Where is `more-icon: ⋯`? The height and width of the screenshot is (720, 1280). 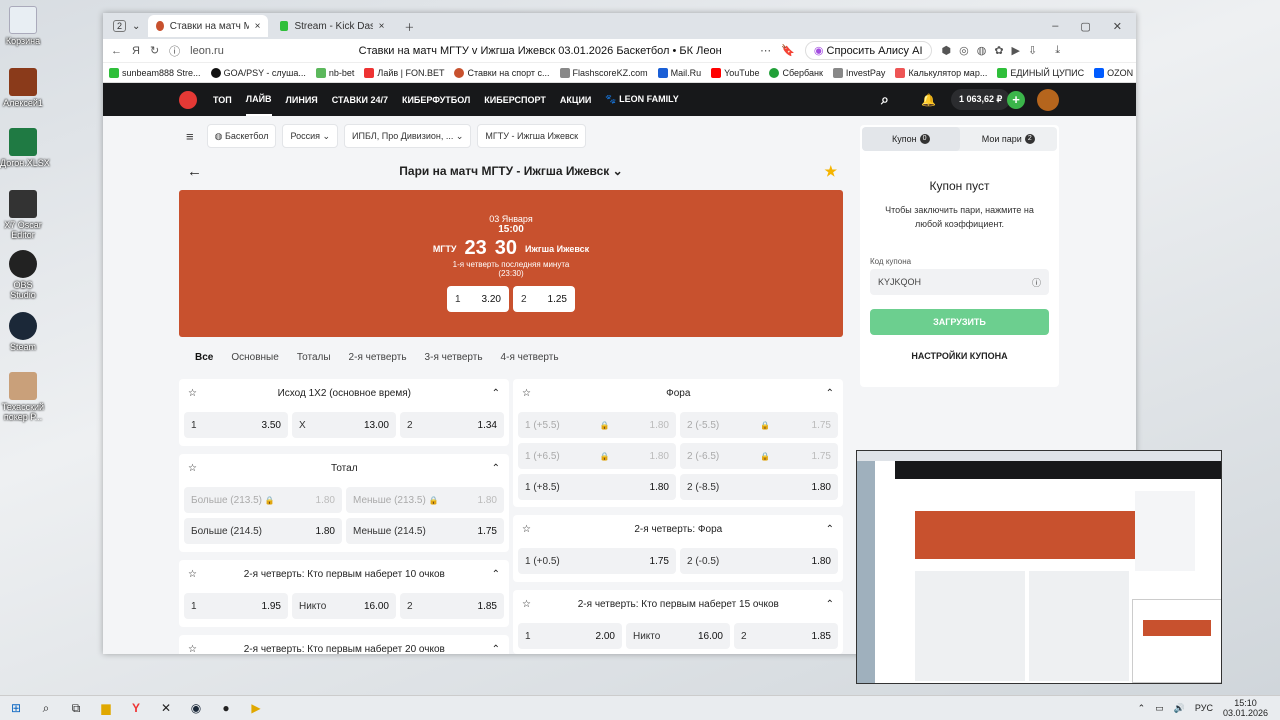 more-icon: ⋯ is located at coordinates (765, 50).